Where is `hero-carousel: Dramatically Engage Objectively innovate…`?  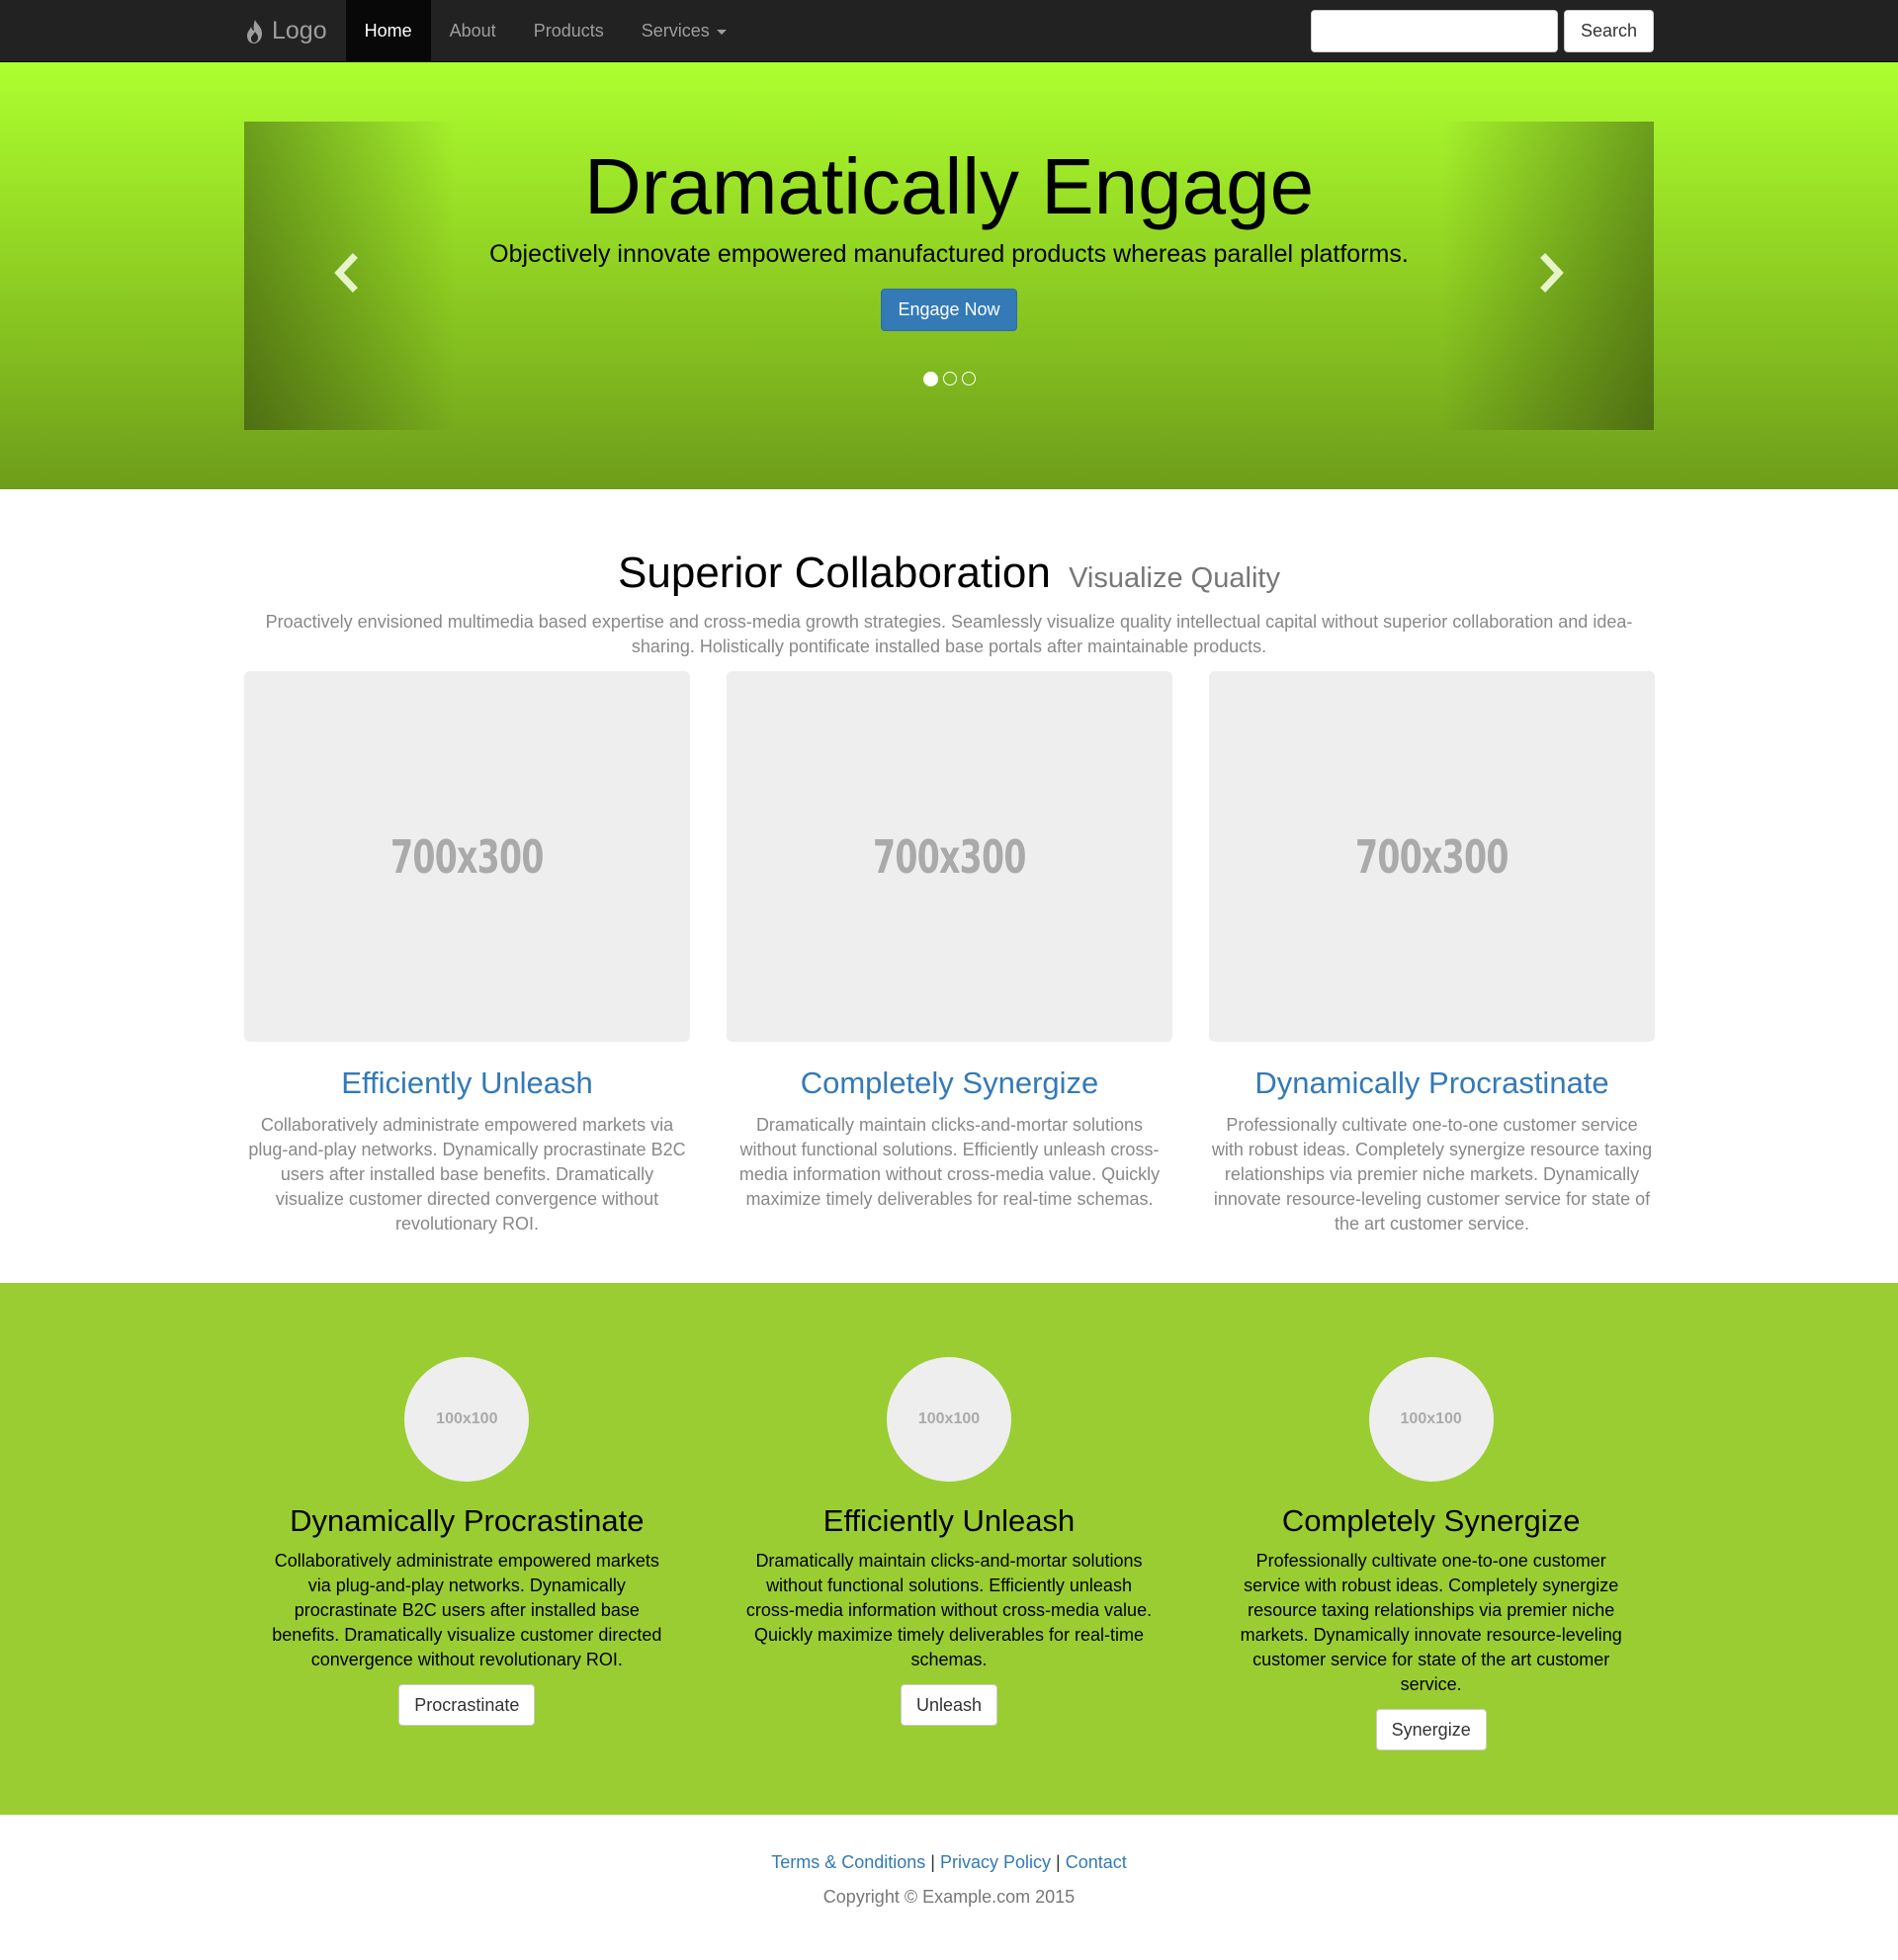 hero-carousel: Dramatically Engage Objectively innovate… is located at coordinates (949, 276).